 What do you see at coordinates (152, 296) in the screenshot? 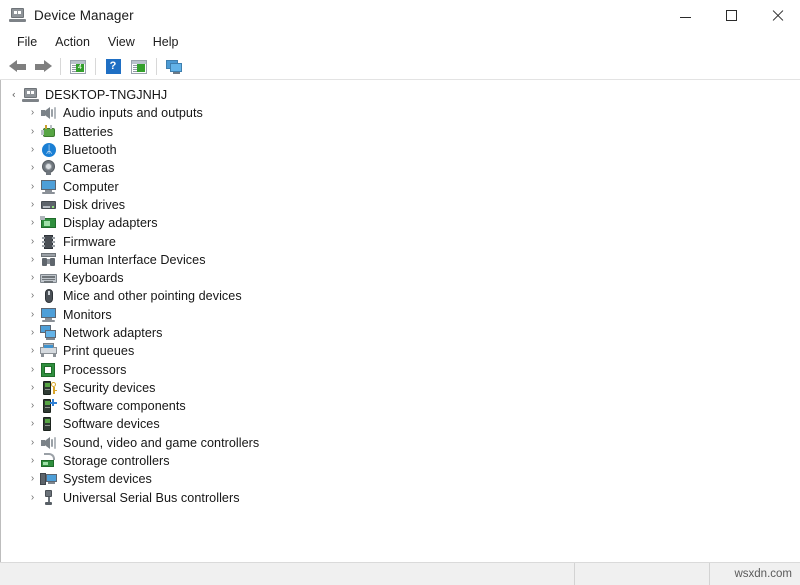
I see `tree-node-label: Mice and other pointing devices` at bounding box center [152, 296].